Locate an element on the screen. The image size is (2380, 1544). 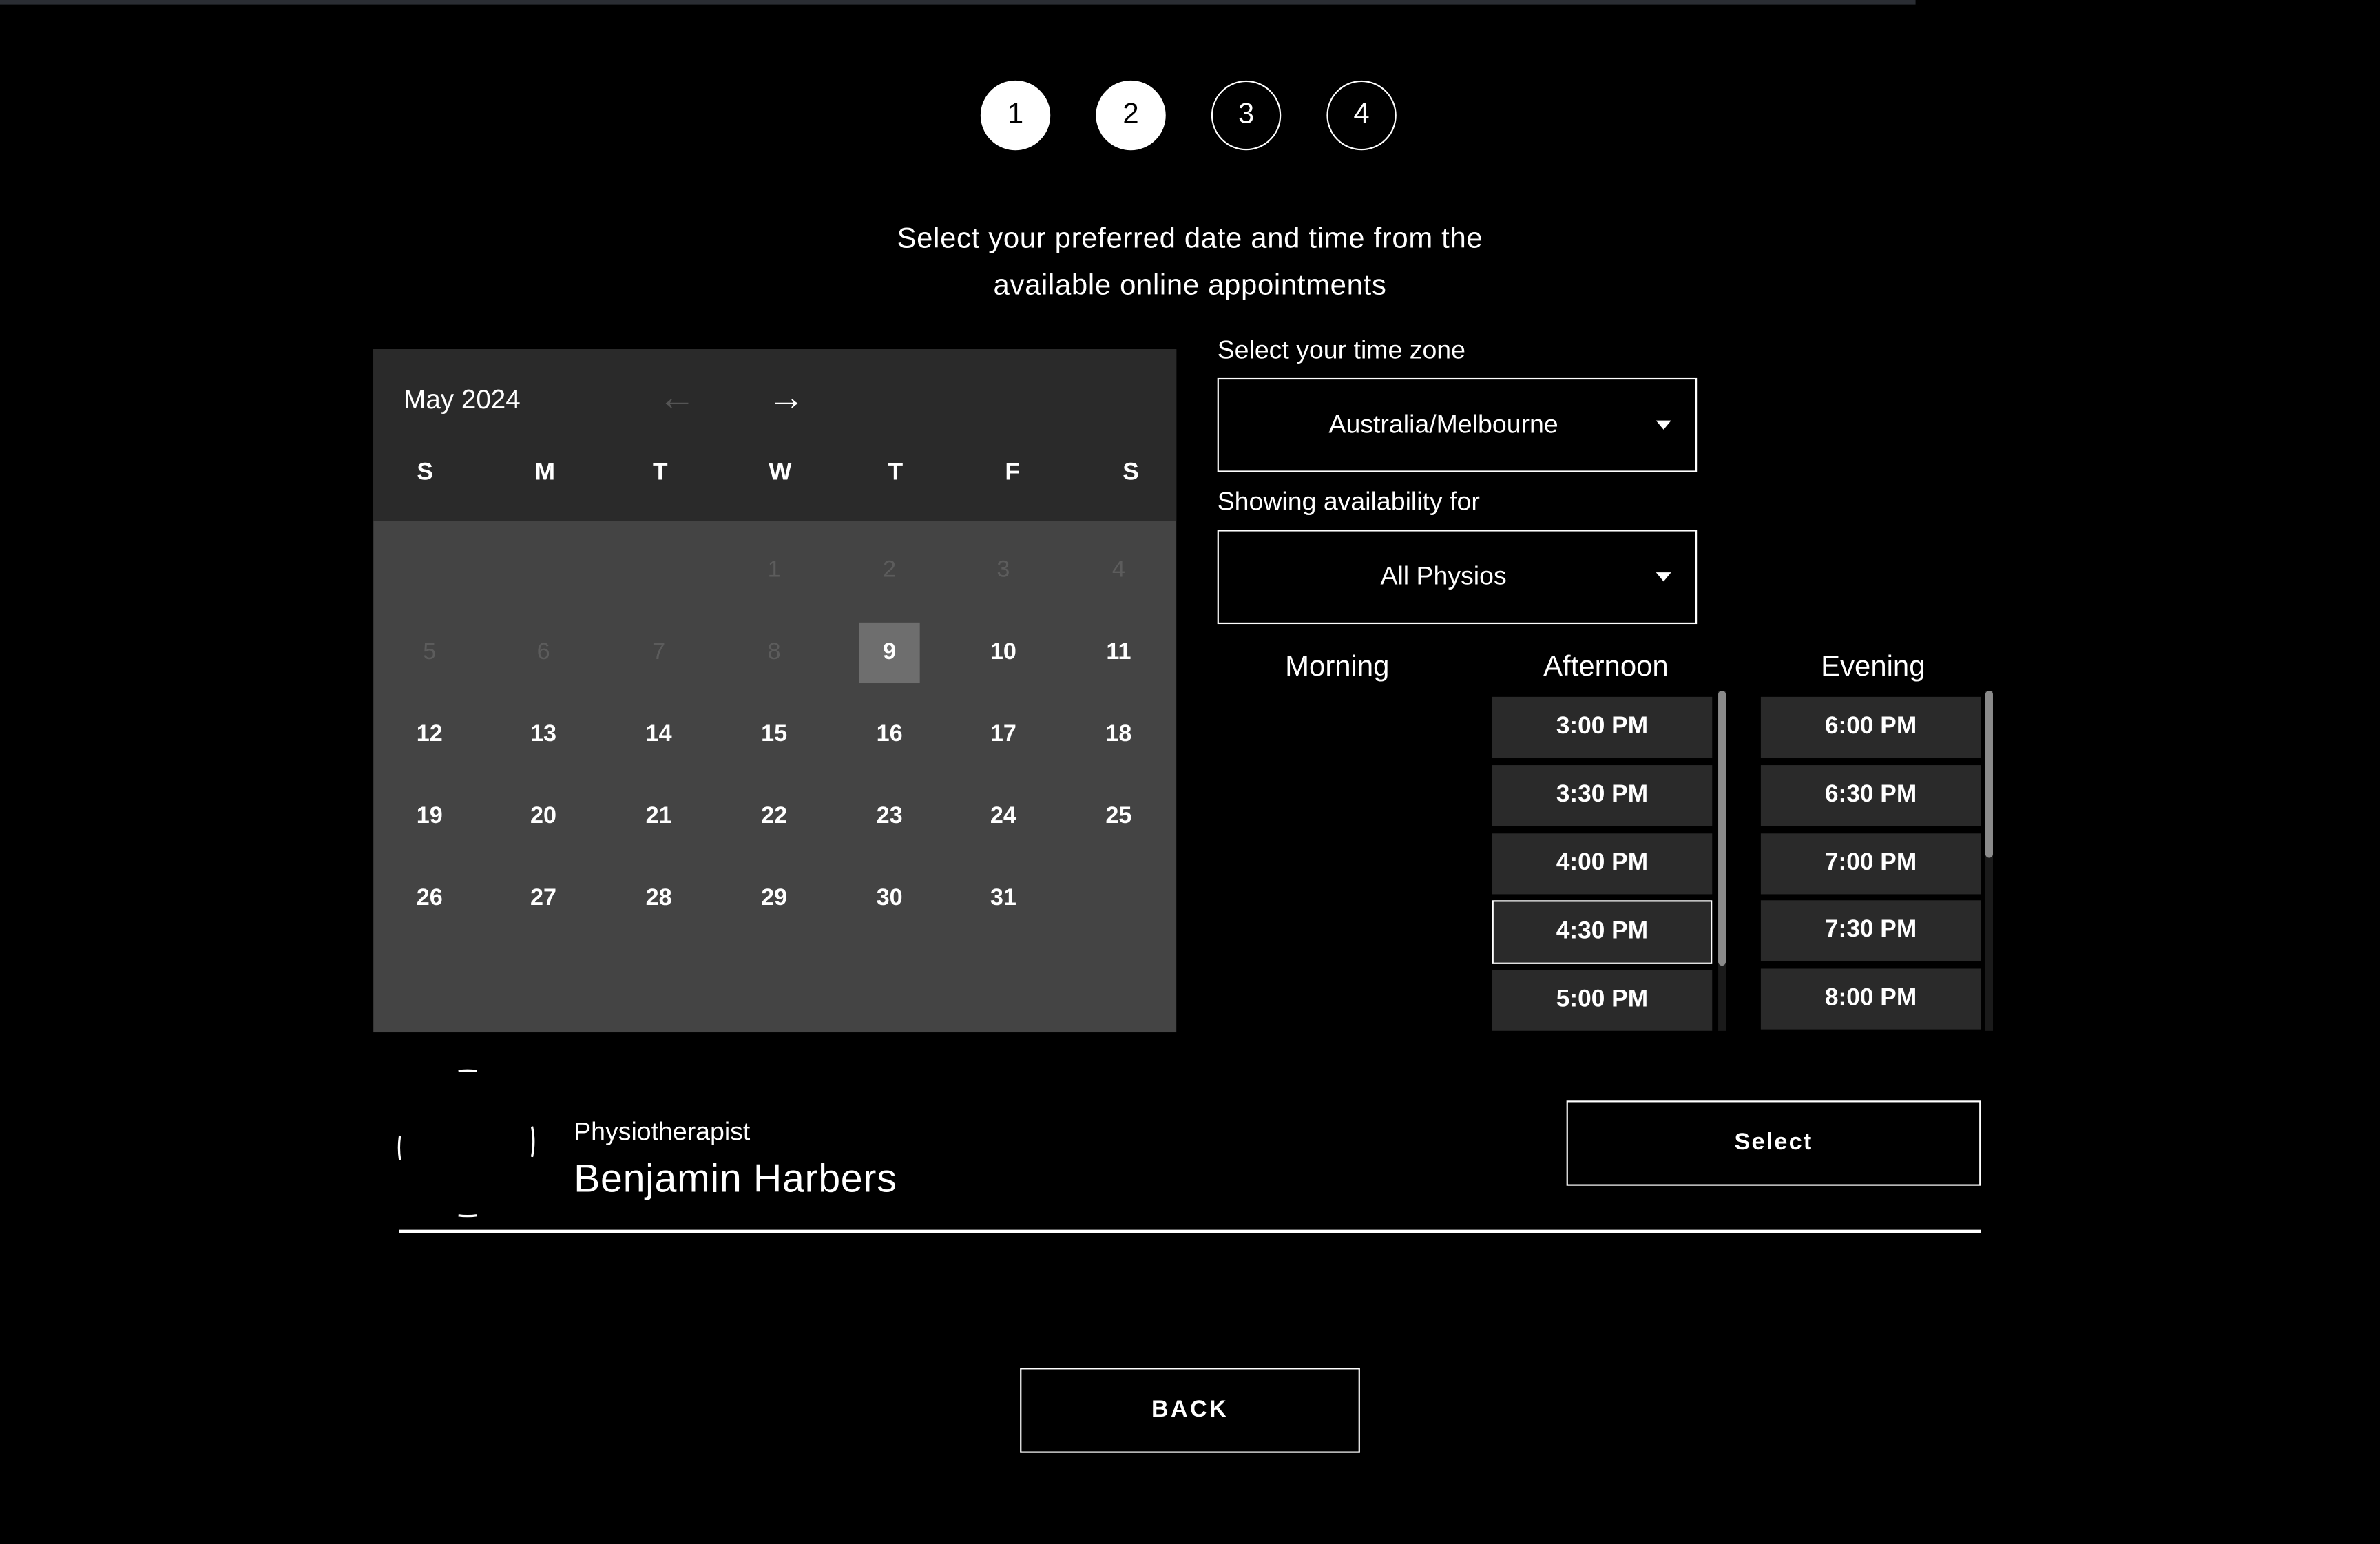
calendar-day: 28 is located at coordinates (658, 898).